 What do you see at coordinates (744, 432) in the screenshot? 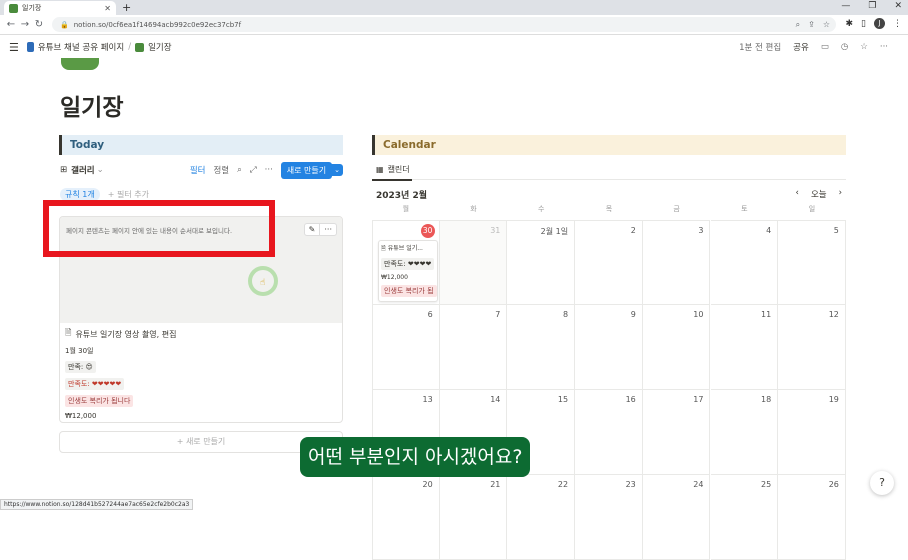
I see `calendar-day-cell: 18` at bounding box center [744, 432].